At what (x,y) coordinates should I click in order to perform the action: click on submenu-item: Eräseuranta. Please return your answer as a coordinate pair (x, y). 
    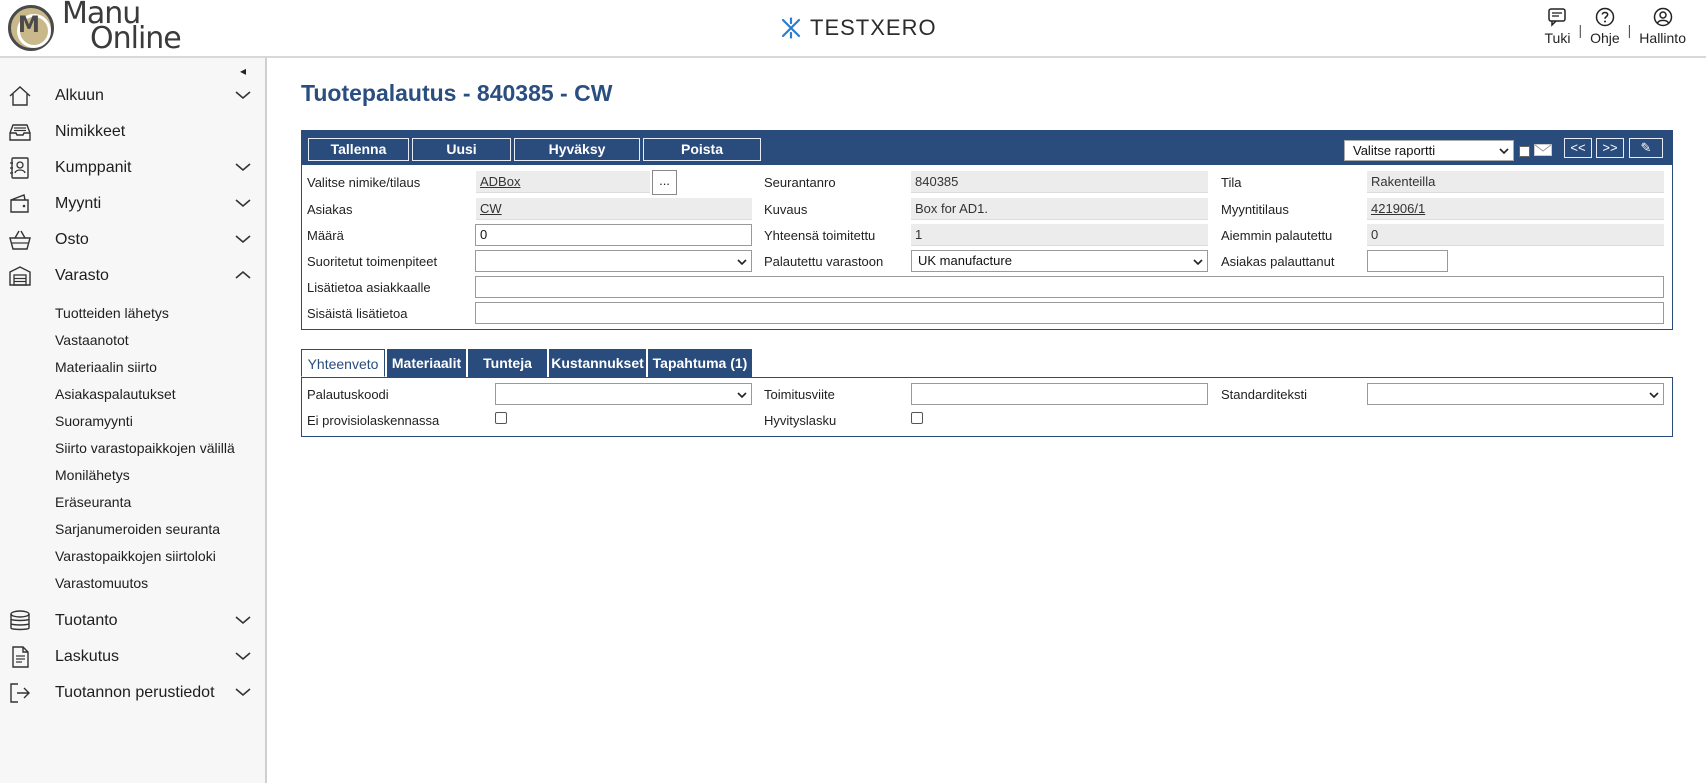
    Looking at the image, I should click on (132, 502).